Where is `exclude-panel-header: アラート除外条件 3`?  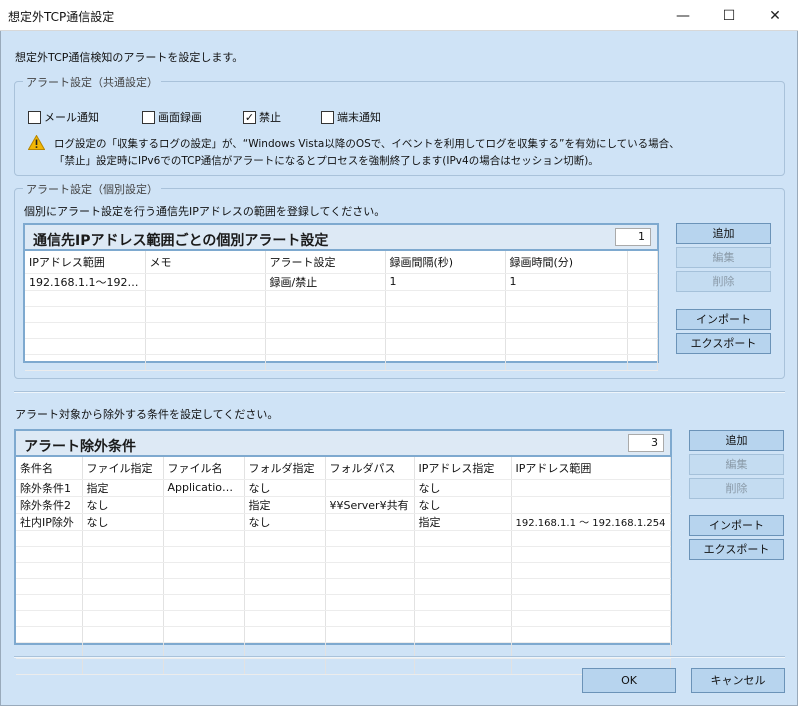 exclude-panel-header: アラート除外条件 3 is located at coordinates (343, 444).